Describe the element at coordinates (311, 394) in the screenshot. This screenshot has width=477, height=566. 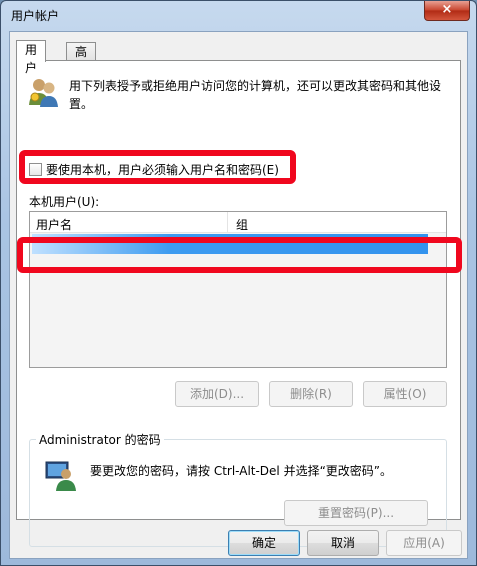
I see `remove-user-button: 删除(R)` at that location.